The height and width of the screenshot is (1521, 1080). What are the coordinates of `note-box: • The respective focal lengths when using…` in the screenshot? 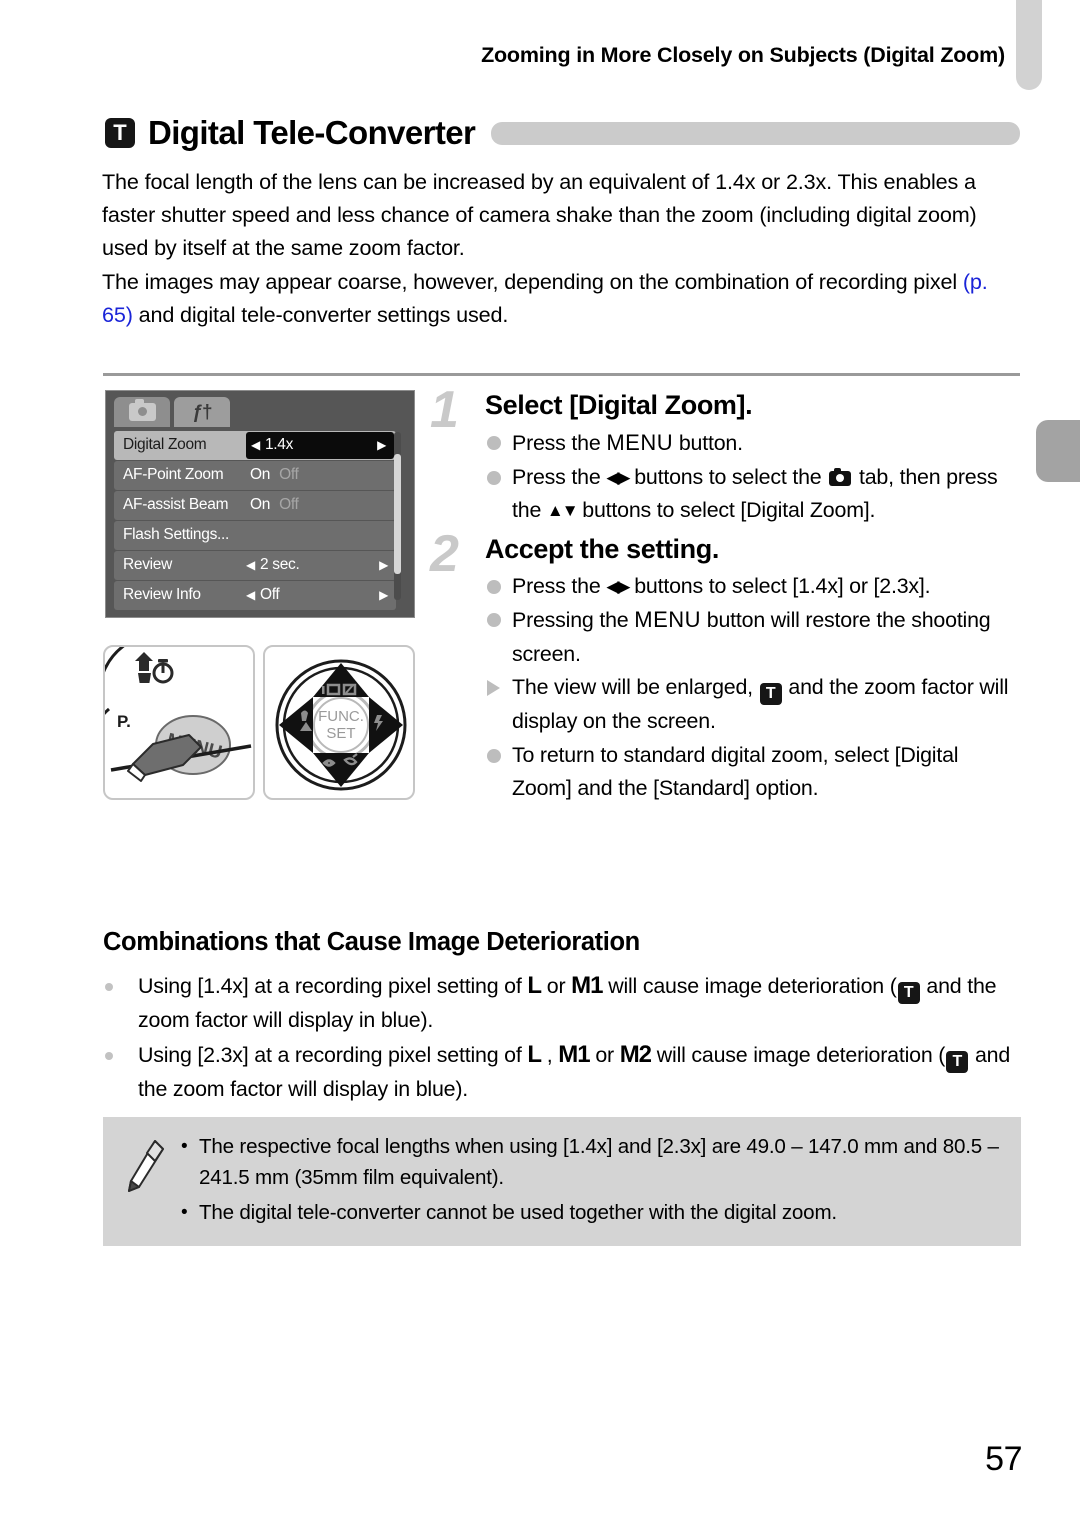 It's located at (562, 1181).